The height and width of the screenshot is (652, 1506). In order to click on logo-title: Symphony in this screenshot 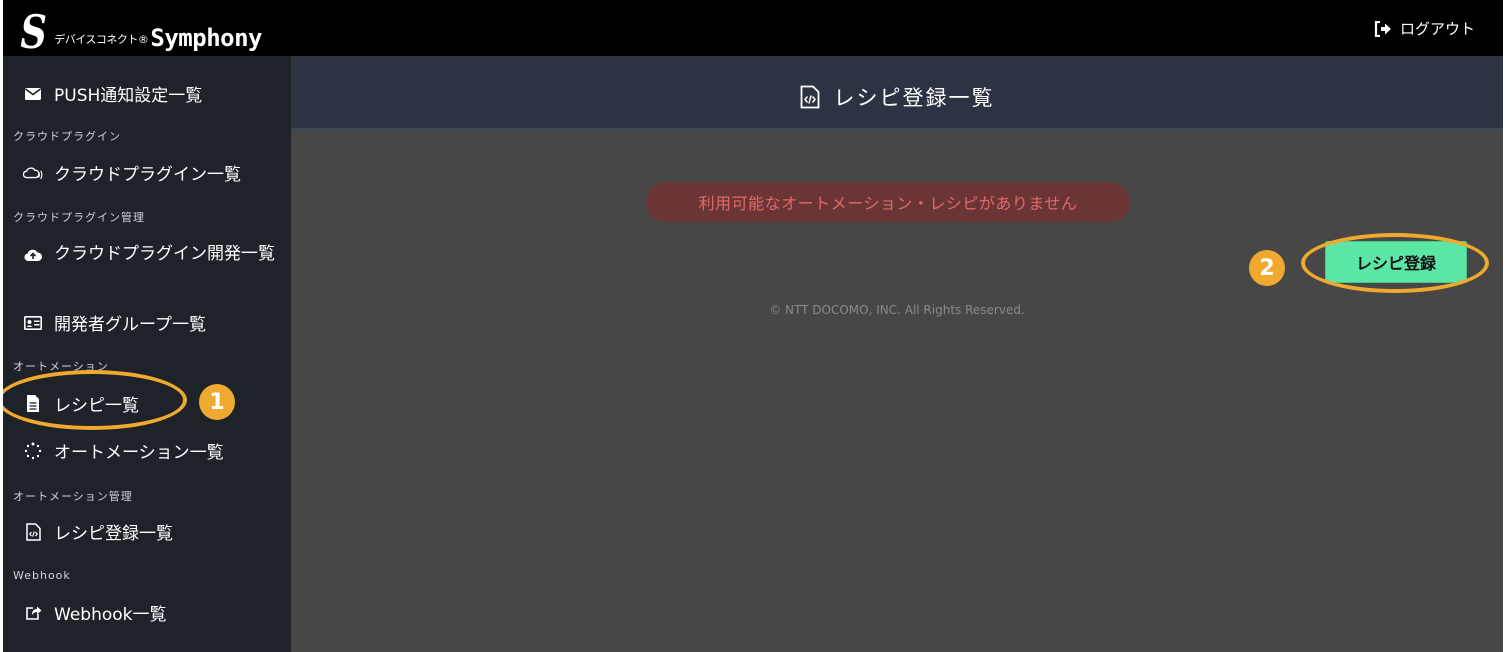, I will do `click(206, 38)`.